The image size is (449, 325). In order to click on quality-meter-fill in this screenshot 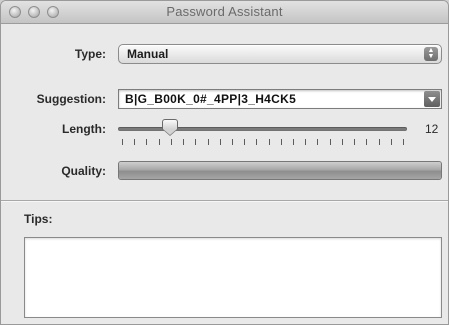, I will do `click(280, 170)`.